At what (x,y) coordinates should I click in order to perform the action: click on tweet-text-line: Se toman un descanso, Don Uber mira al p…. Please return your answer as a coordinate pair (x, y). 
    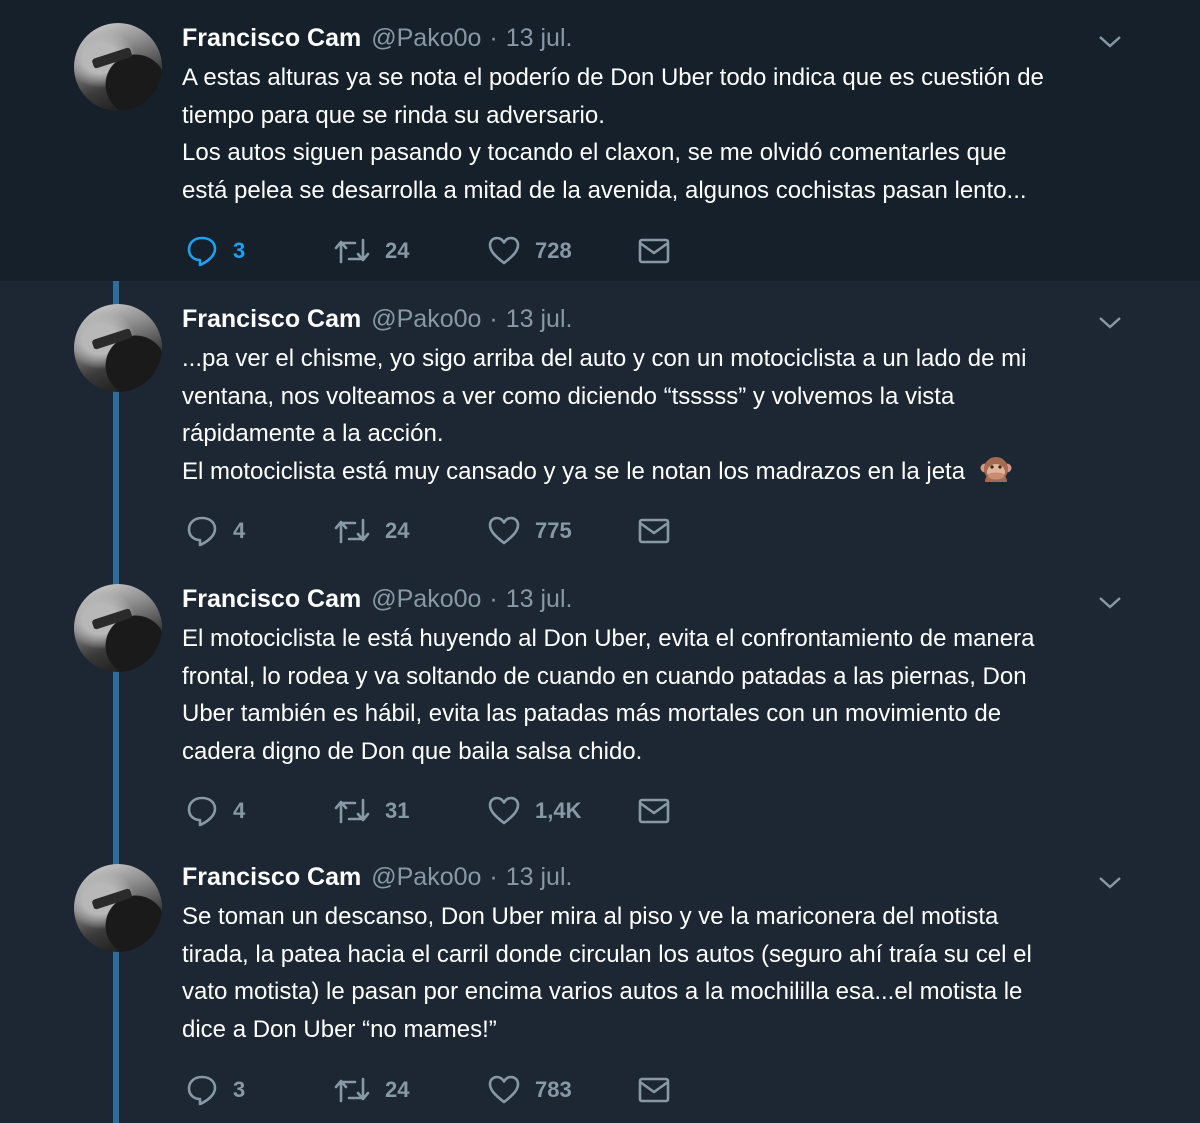
    Looking at the image, I should click on (590, 916).